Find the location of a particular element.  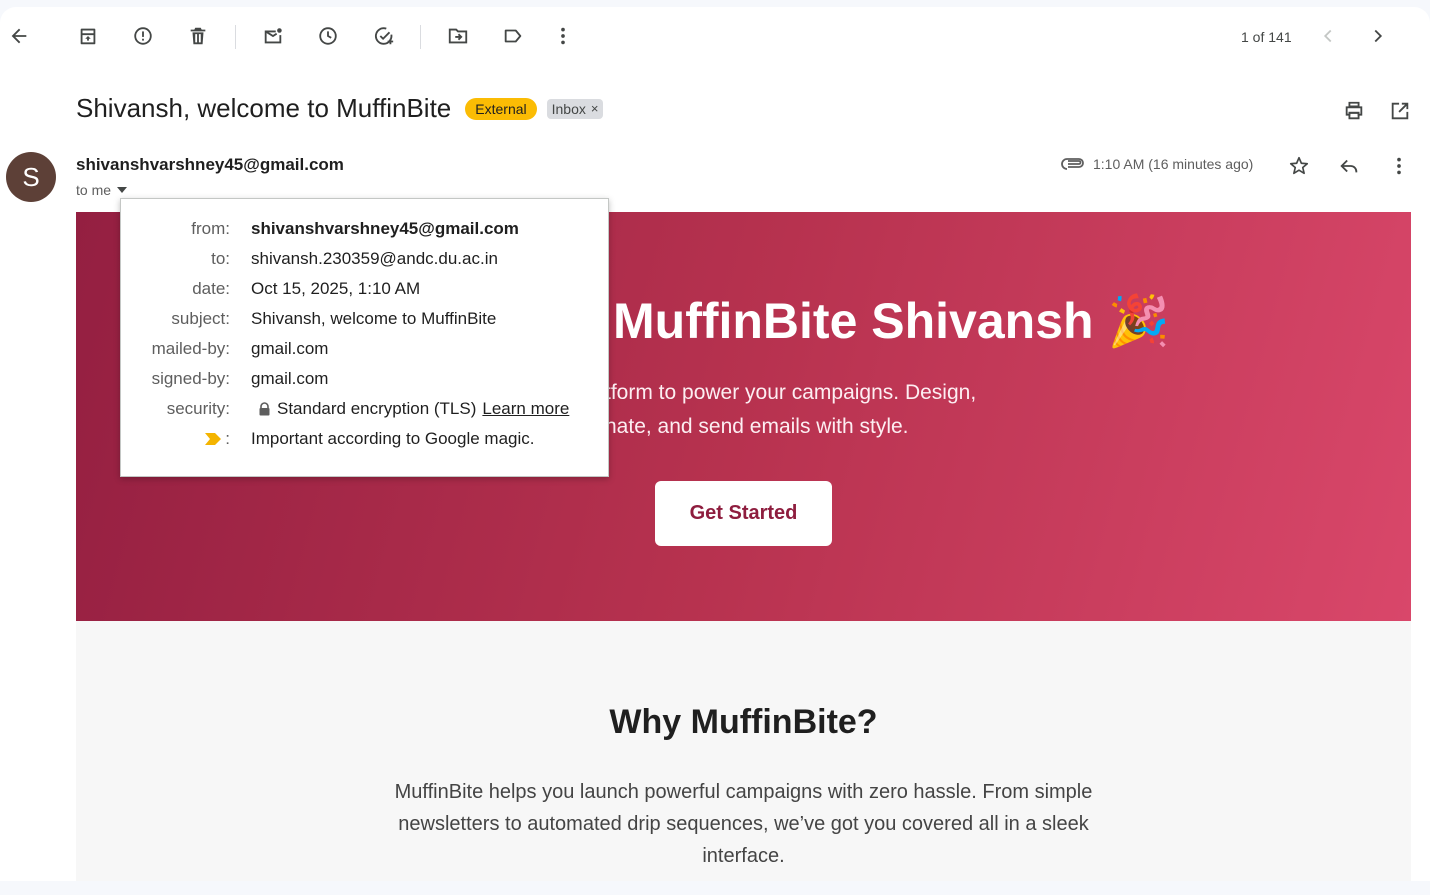

archive-icon is located at coordinates (88, 36).